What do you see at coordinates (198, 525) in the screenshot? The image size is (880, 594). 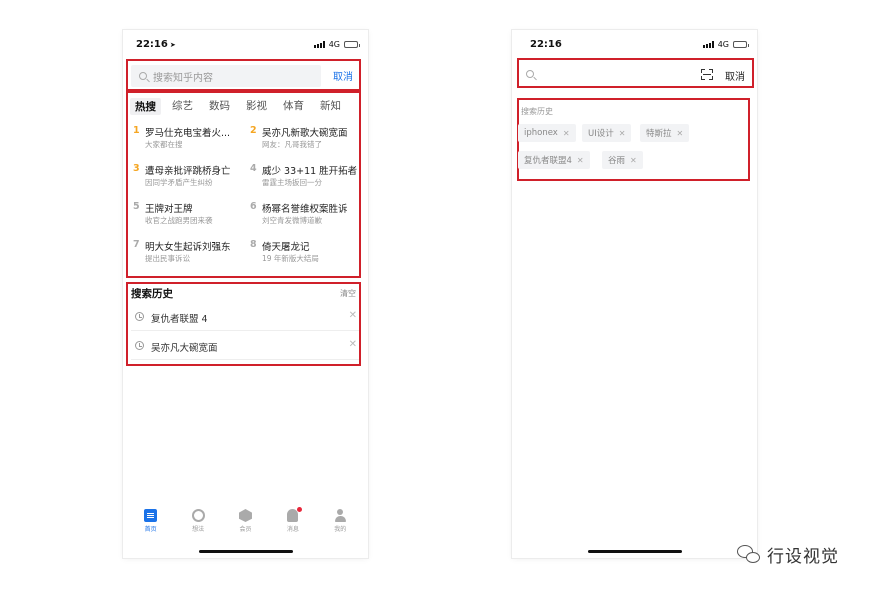 I see `tab-idea: 想法` at bounding box center [198, 525].